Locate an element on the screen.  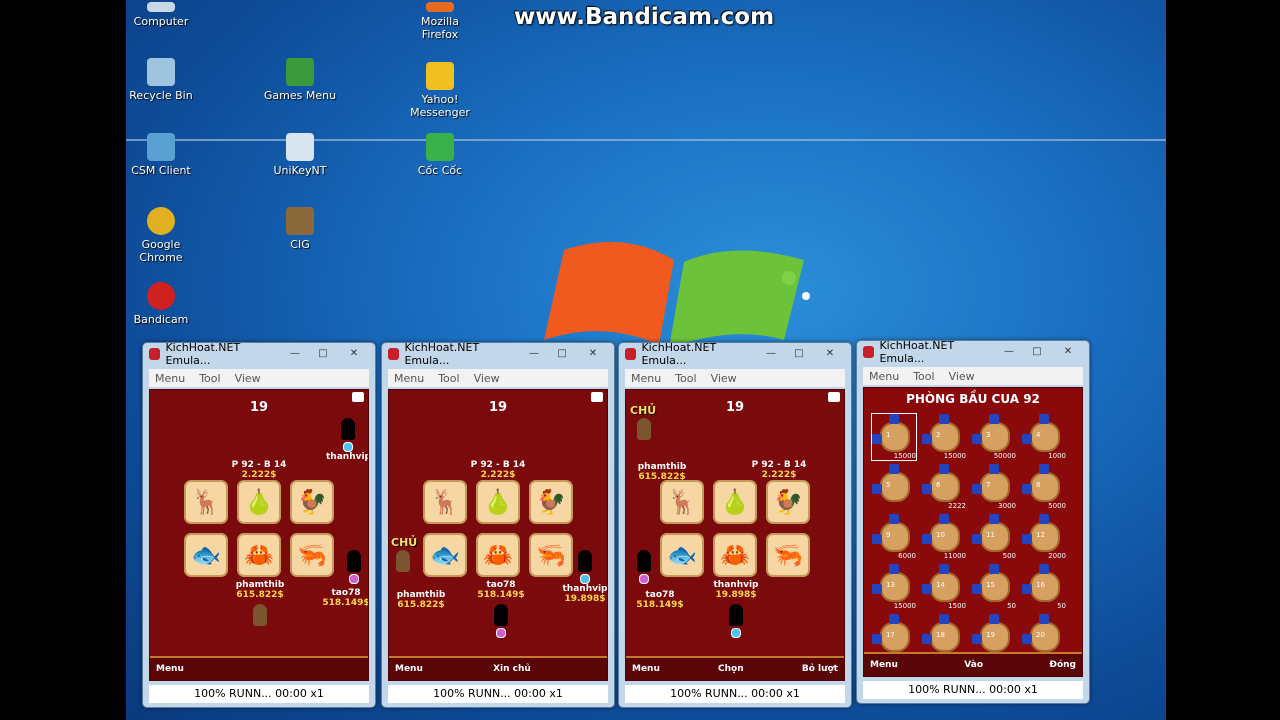
room-table: 12 2000 is located at coordinates (1044, 537).